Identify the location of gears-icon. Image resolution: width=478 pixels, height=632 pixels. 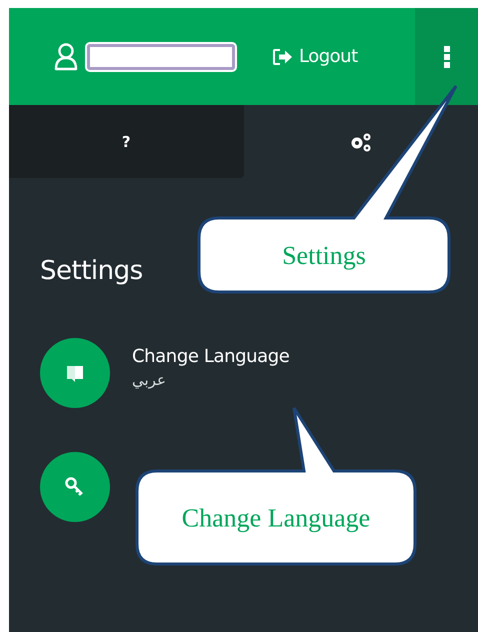
(360, 142).